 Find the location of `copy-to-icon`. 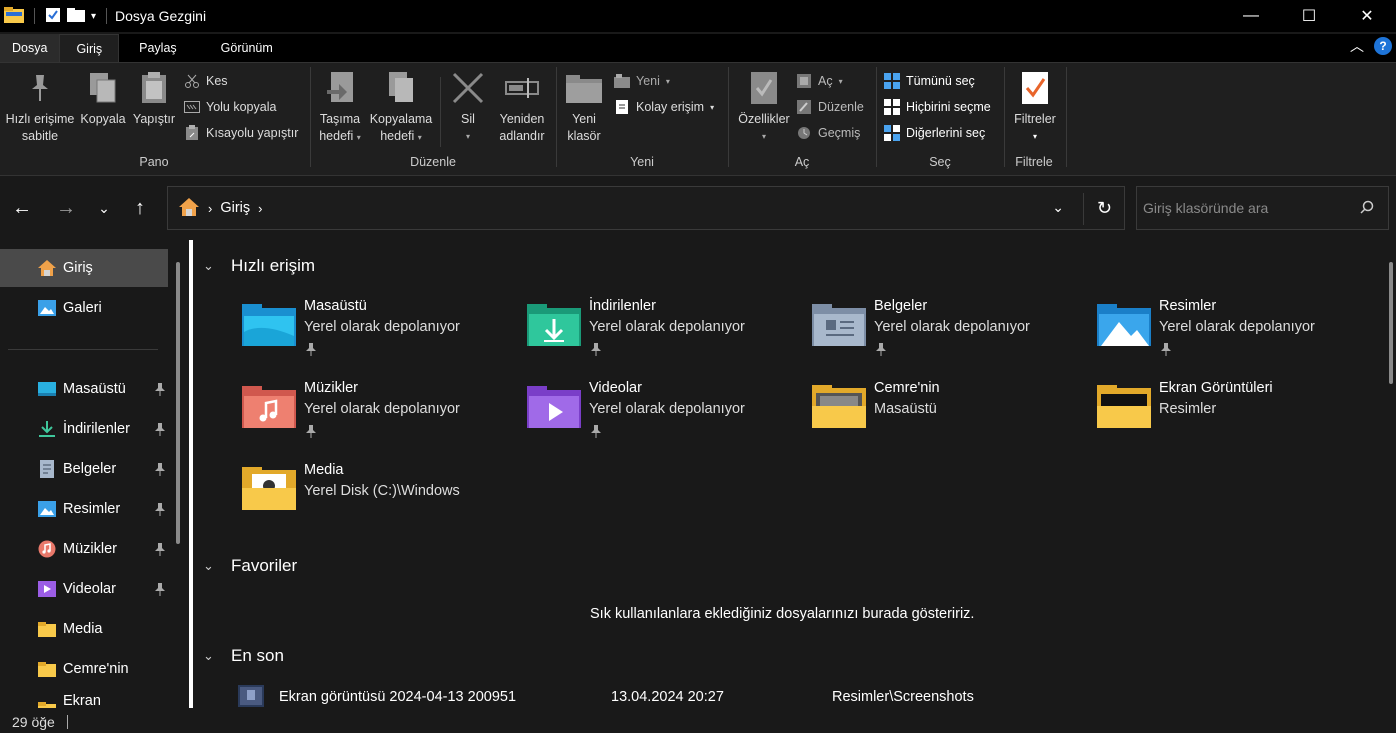

copy-to-icon is located at coordinates (401, 88).